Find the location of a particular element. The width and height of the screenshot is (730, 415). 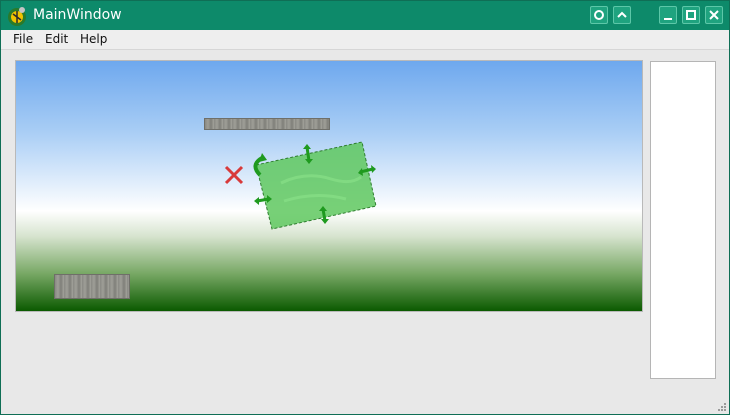

selection-overlay is located at coordinates (300, 185).